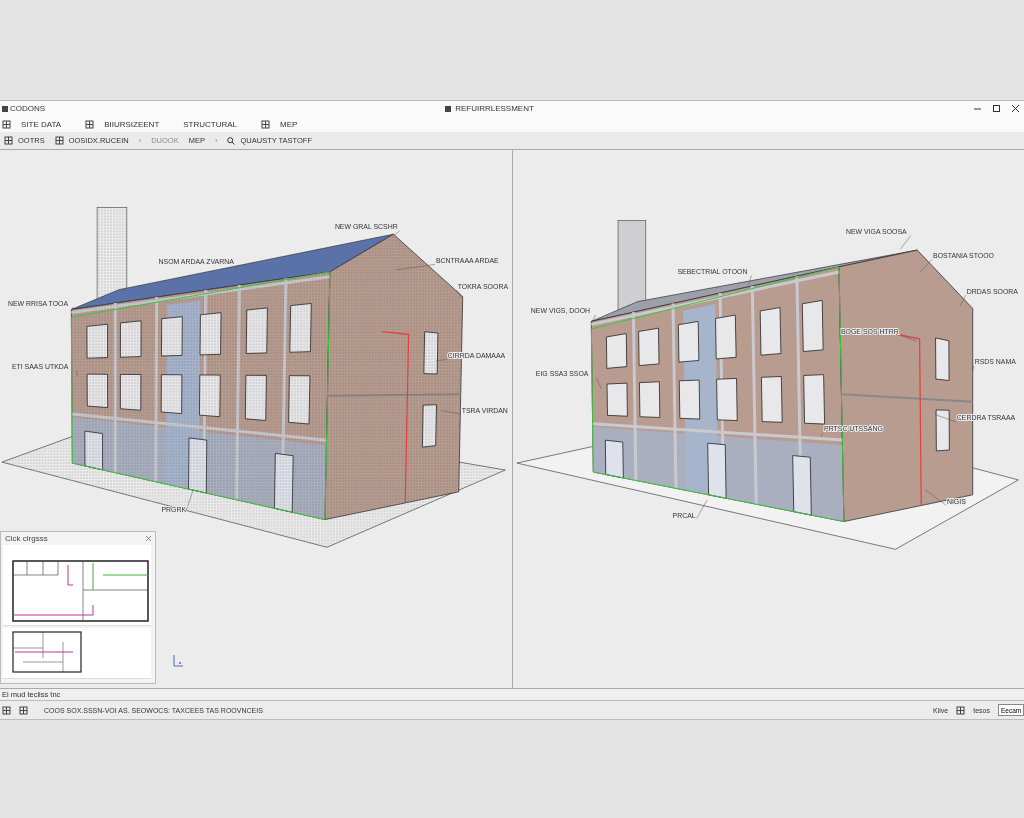 This screenshot has height=818, width=1024. I want to click on menu-item: BIIURSIZEENT, so click(122, 124).